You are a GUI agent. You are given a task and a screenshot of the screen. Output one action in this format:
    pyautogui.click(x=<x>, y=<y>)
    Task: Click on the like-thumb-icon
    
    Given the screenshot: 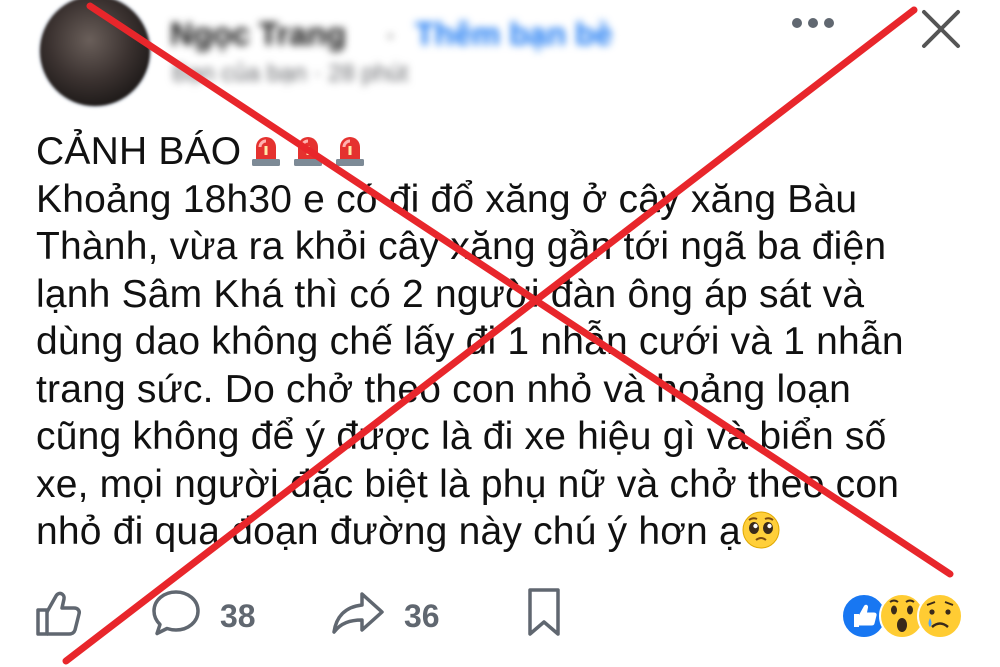 What is the action you would take?
    pyautogui.click(x=59, y=613)
    